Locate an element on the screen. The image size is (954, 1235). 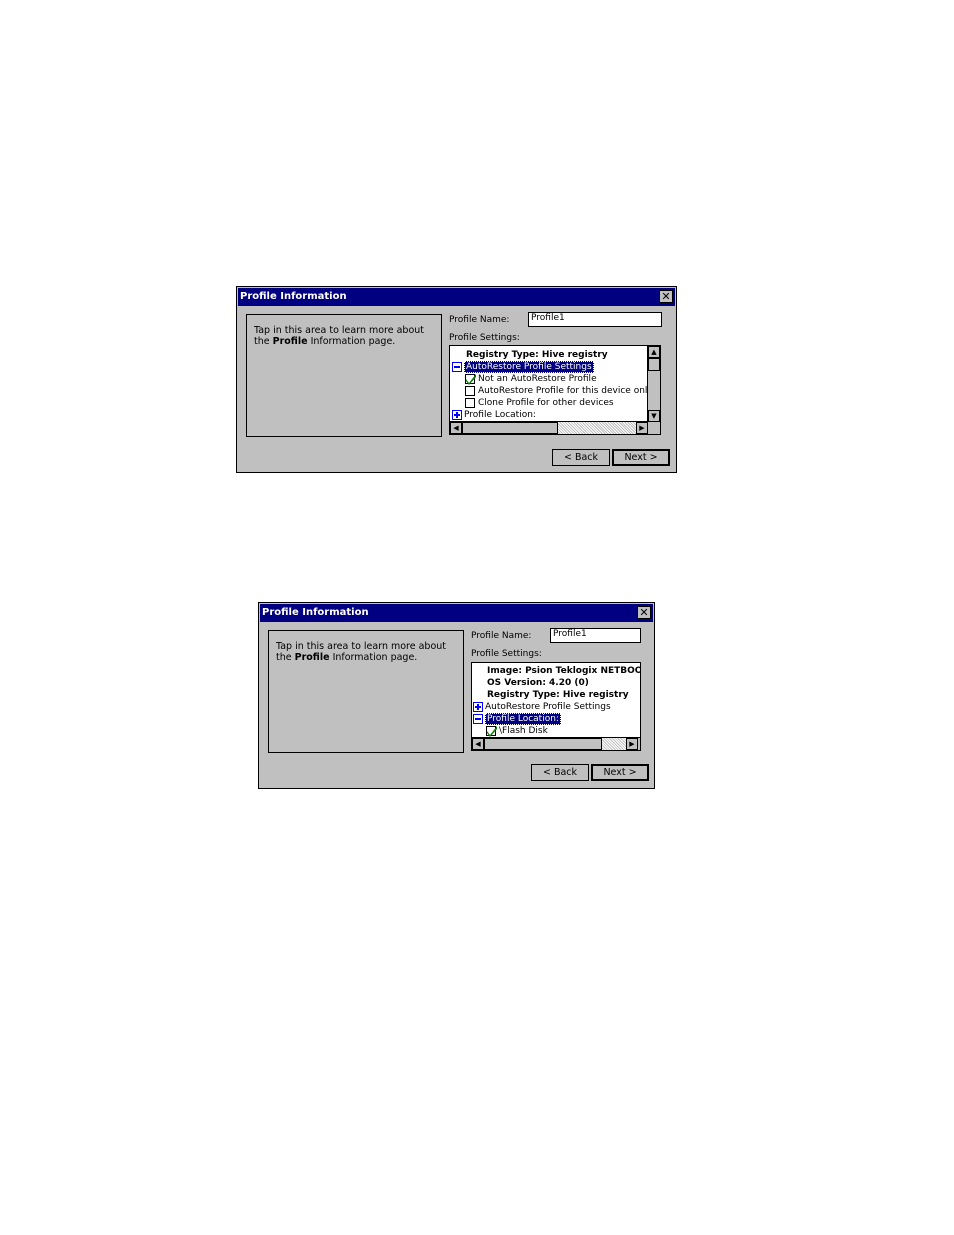
tree-row-text: Profile Location: is located at coordinates (500, 415).